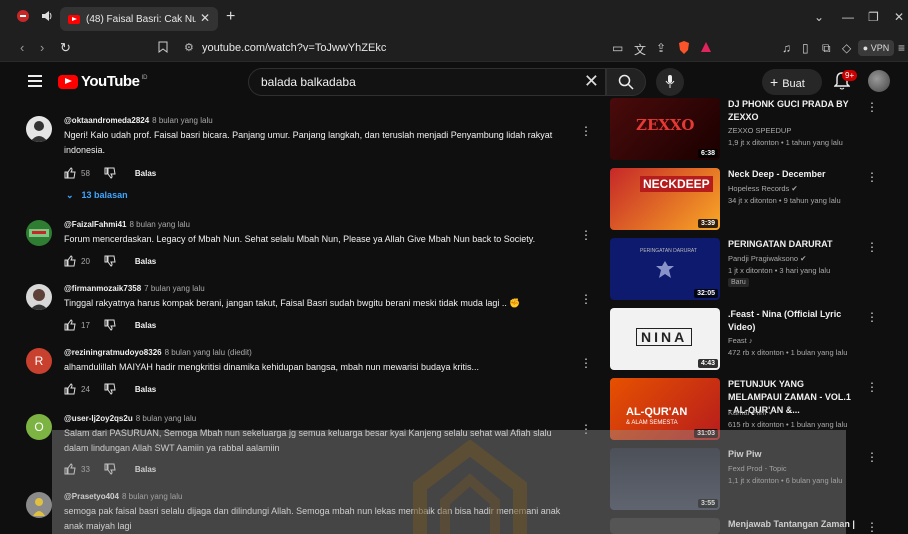 The height and width of the screenshot is (534, 908). I want to click on browser-menu-icon, so click(23, 17).